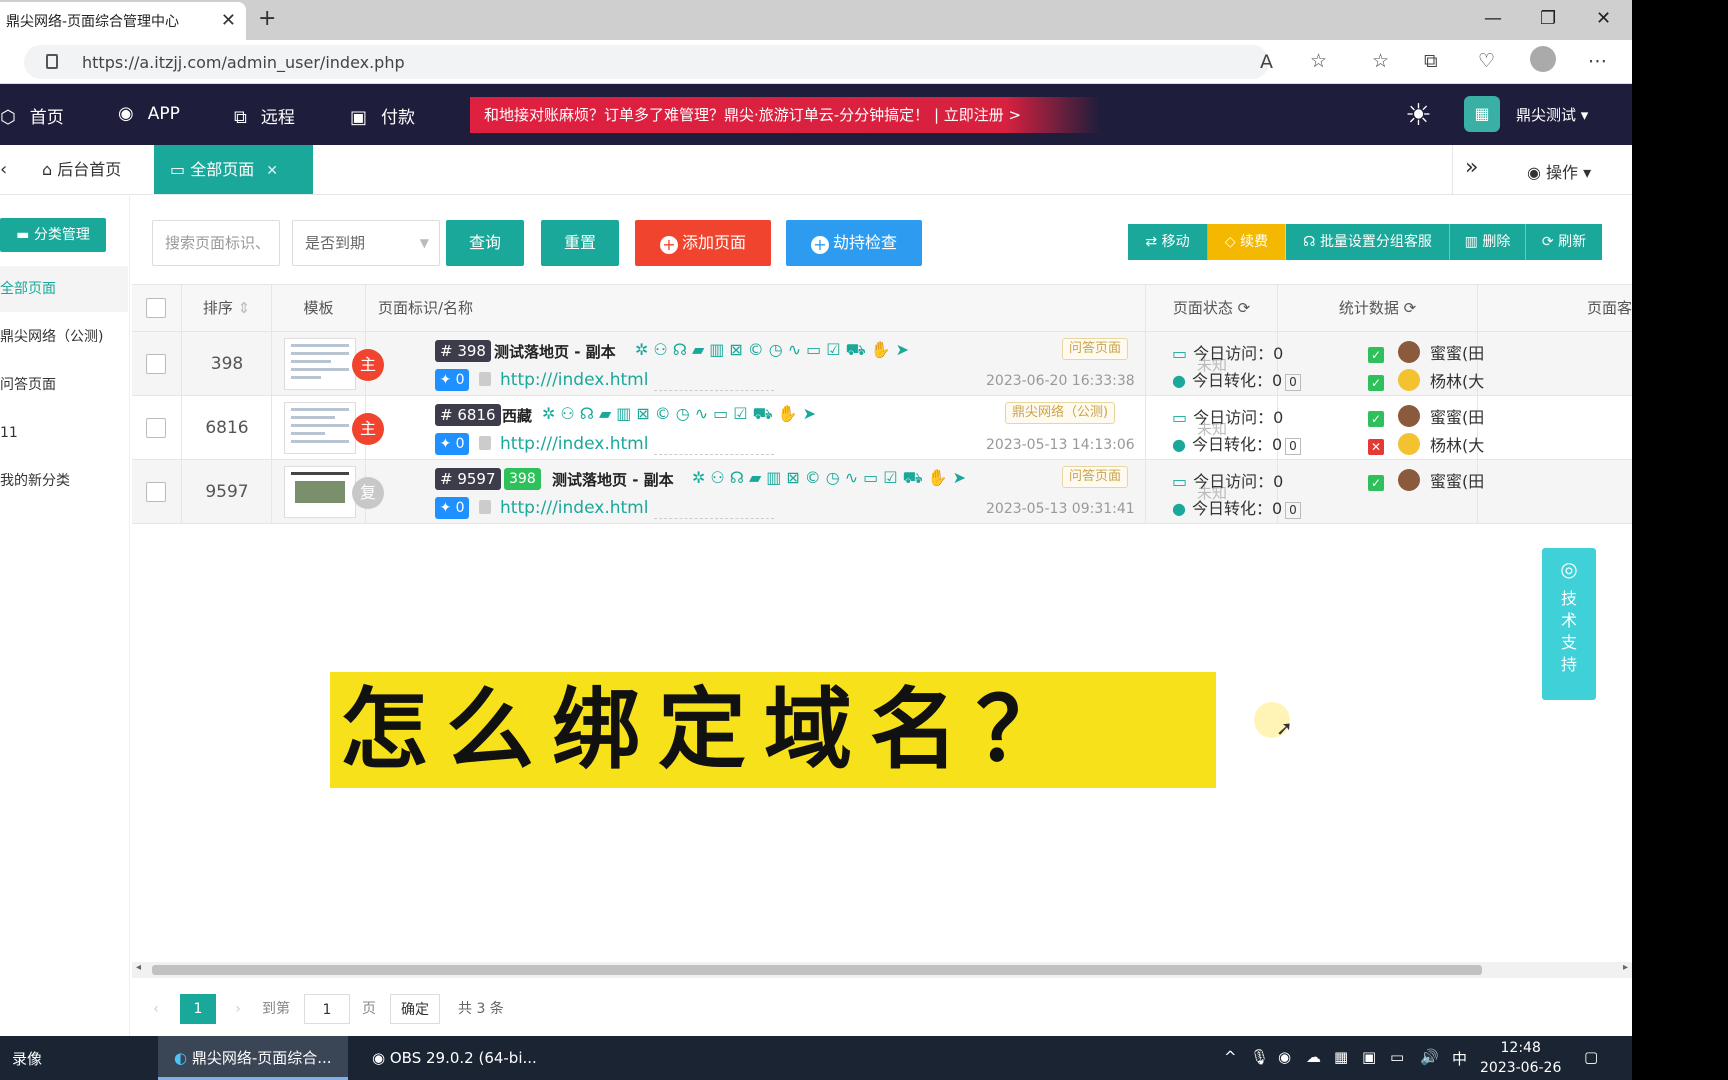 The image size is (1728, 1080). What do you see at coordinates (1552, 114) in the screenshot?
I see `user-menu: 鼎尖测试 ▾` at bounding box center [1552, 114].